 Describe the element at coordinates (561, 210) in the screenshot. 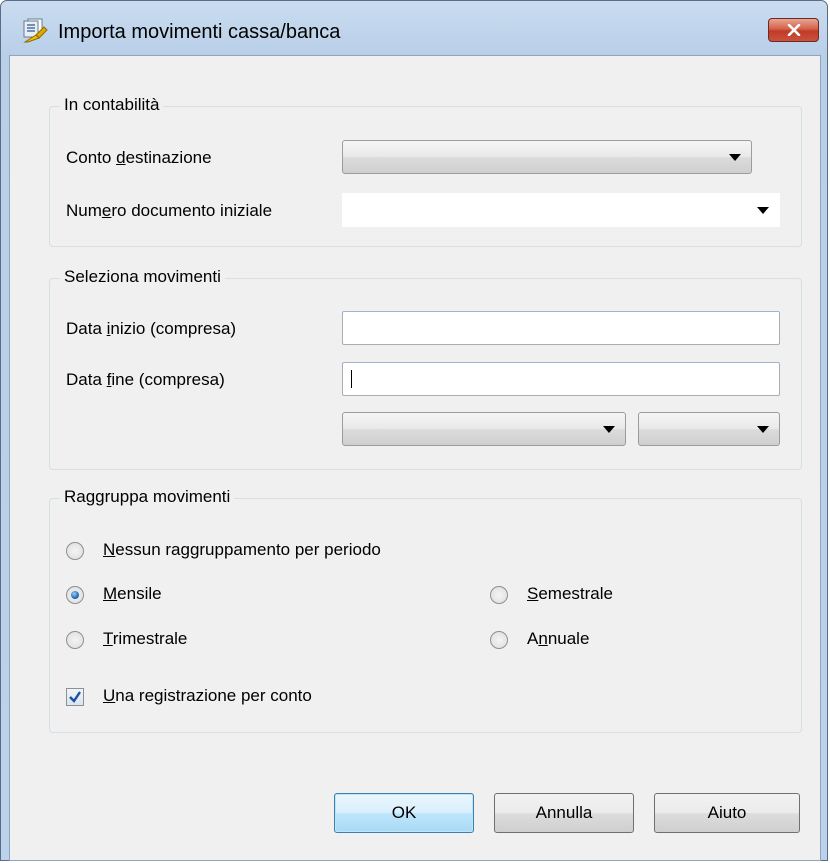

I see `numero-documento-combo` at that location.